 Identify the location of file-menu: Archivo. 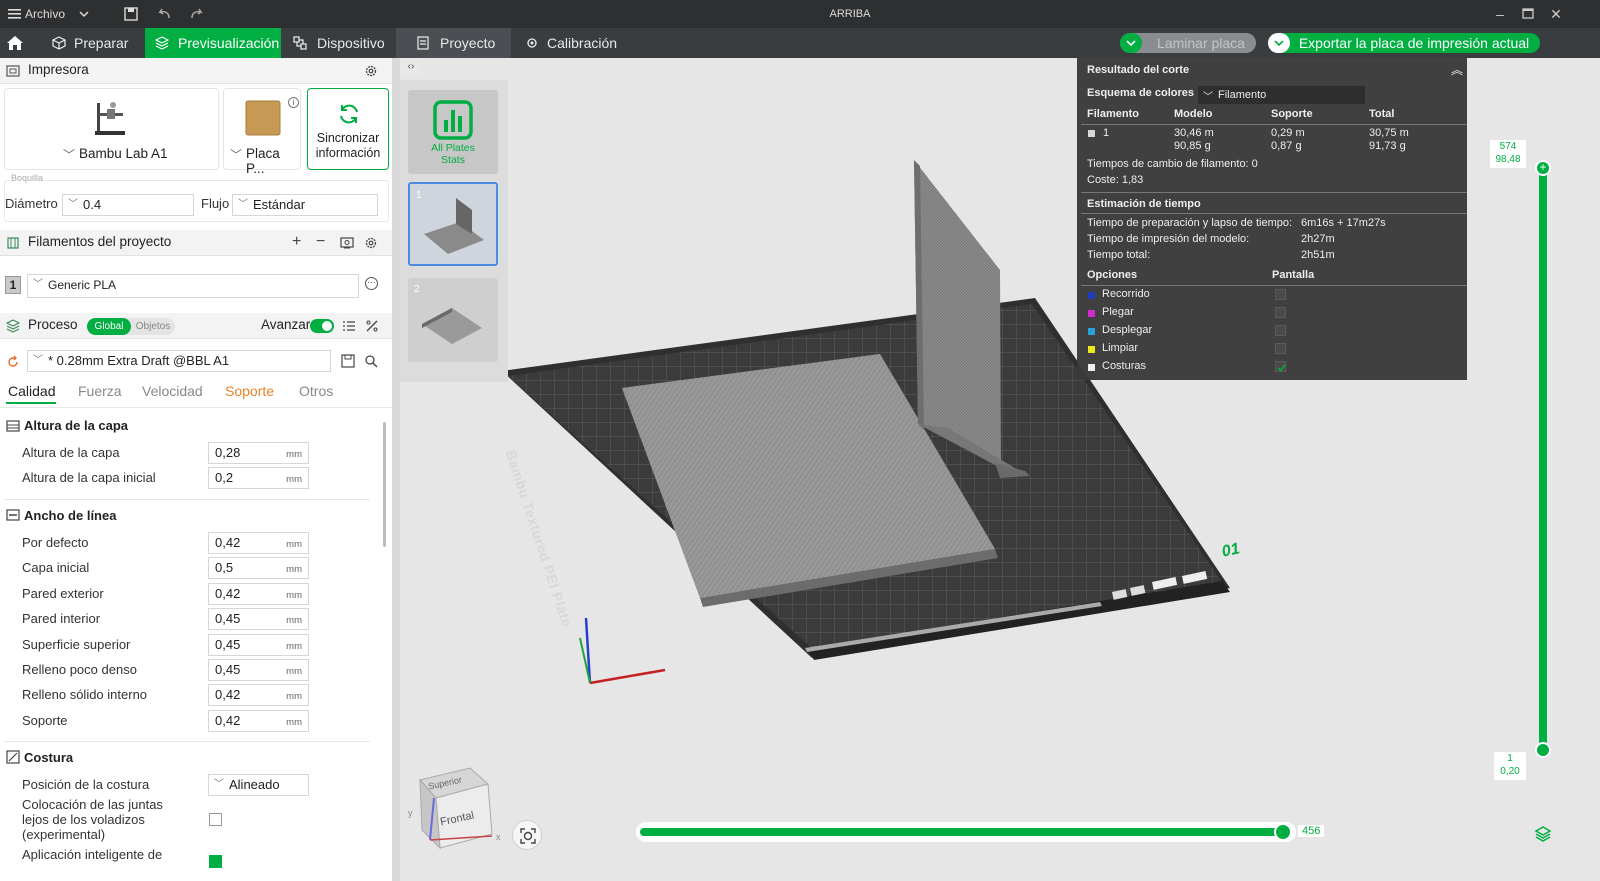
(45, 14).